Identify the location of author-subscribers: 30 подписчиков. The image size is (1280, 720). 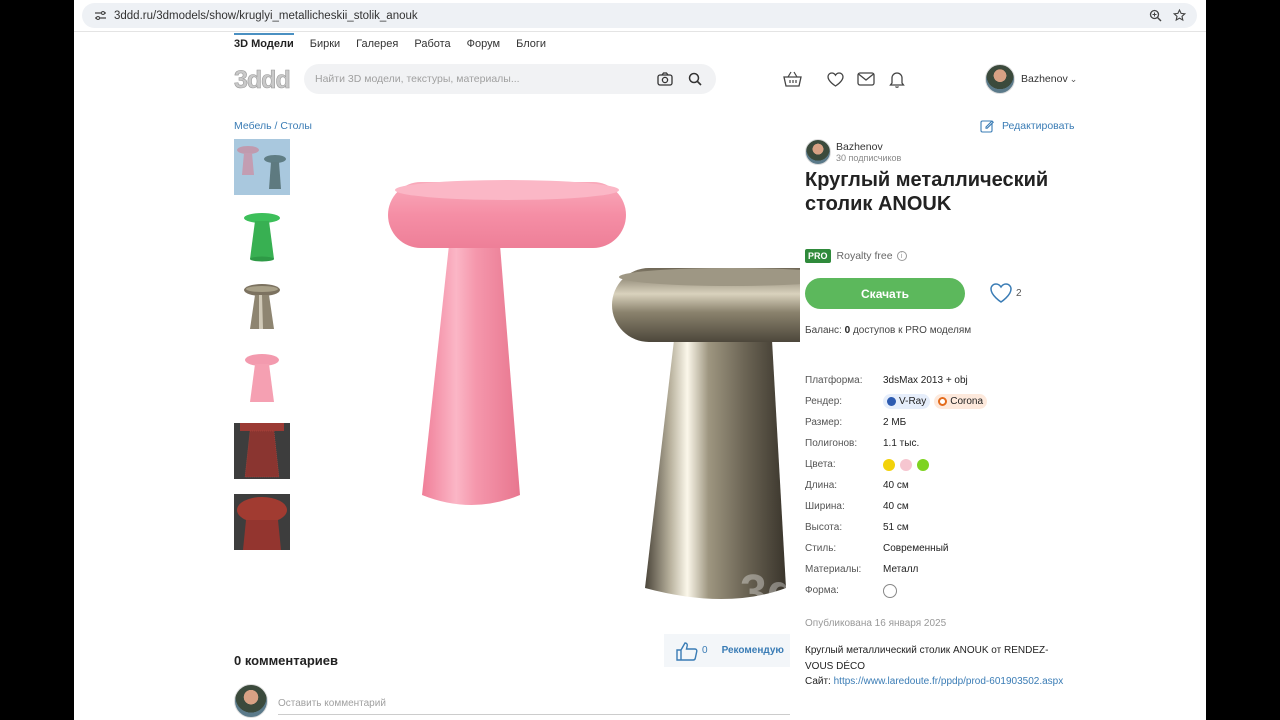
(869, 158).